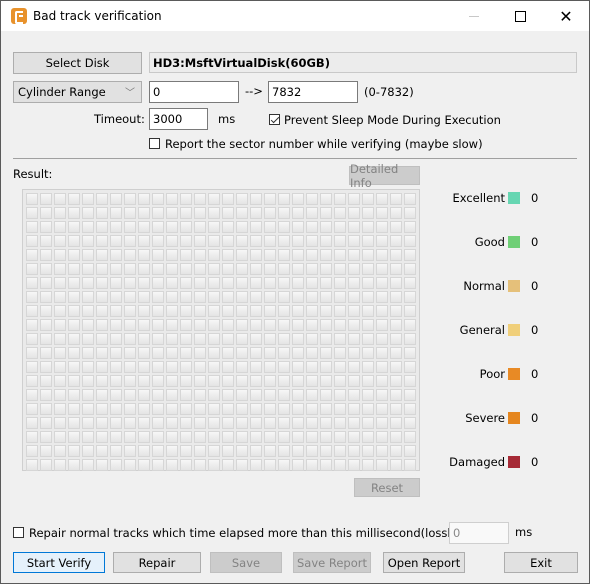 The image size is (590, 584). Describe the element at coordinates (154, 143) in the screenshot. I see `report-sector-checkbox` at that location.